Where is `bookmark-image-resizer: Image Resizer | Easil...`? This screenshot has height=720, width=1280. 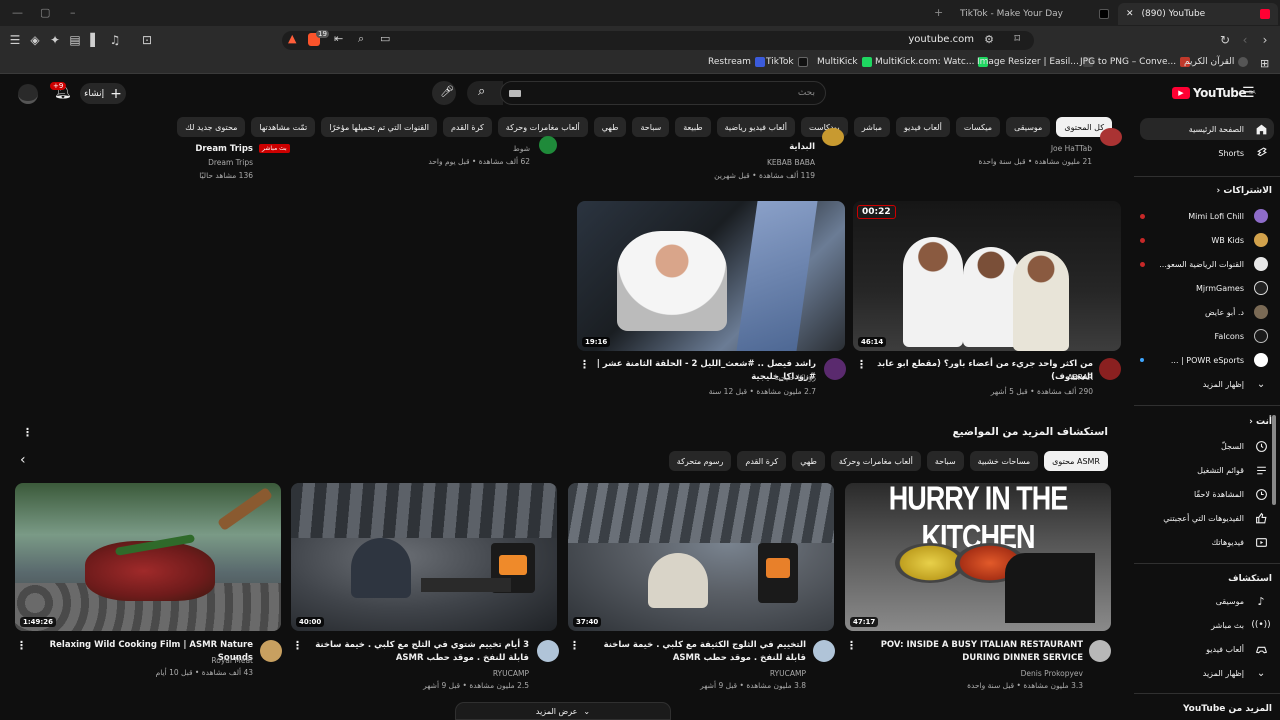
bookmark-image-resizer: Image Resizer | Easil... is located at coordinates (1035, 62).